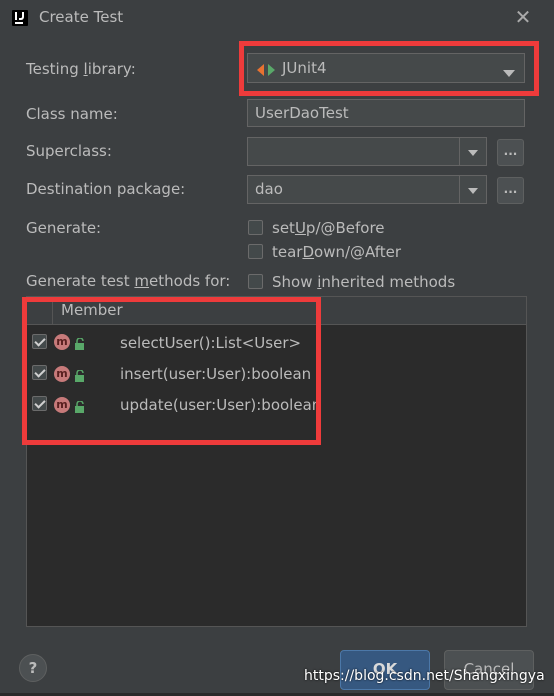 The width and height of the screenshot is (554, 696). Describe the element at coordinates (255, 281) in the screenshot. I see `show-inherited-checkbox` at that location.